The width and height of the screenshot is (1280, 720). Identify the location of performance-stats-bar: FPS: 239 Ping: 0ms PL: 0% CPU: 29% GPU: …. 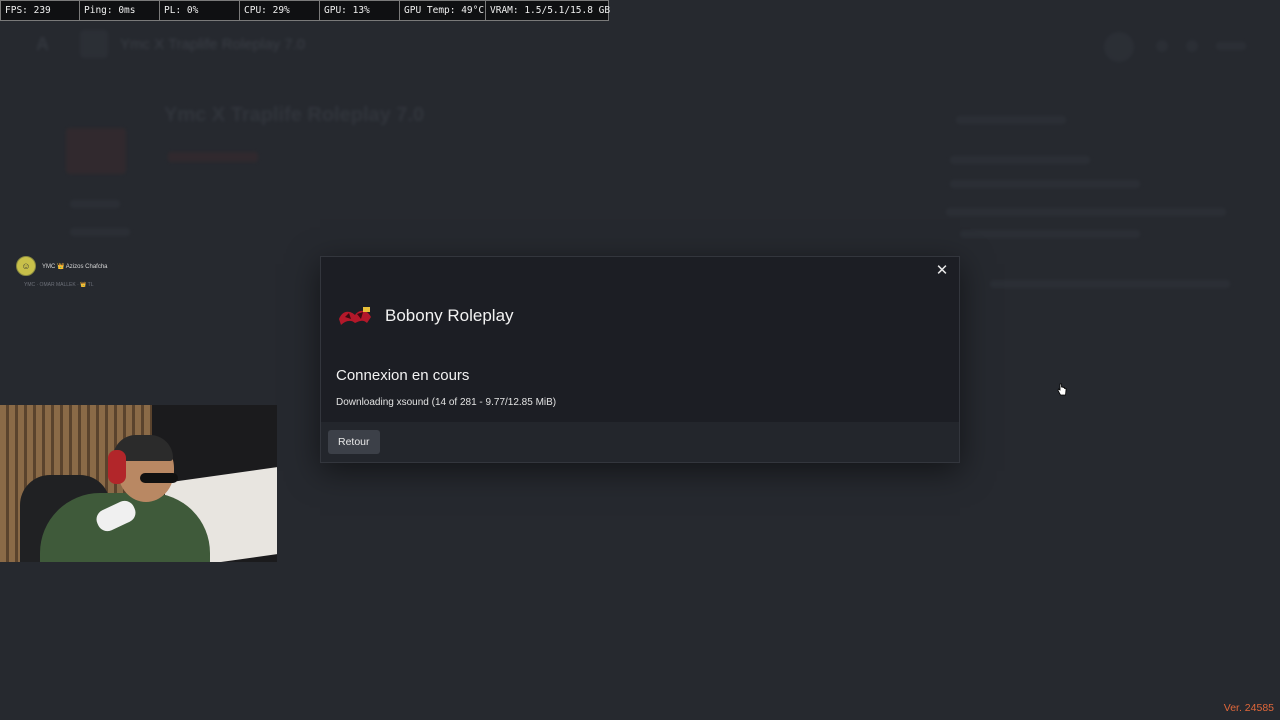
(305, 10).